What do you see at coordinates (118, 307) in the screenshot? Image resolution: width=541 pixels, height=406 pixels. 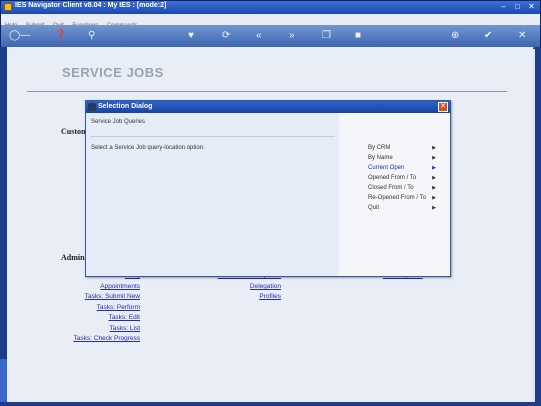 I see `link-tasks-perform: Tasks: Perform` at bounding box center [118, 307].